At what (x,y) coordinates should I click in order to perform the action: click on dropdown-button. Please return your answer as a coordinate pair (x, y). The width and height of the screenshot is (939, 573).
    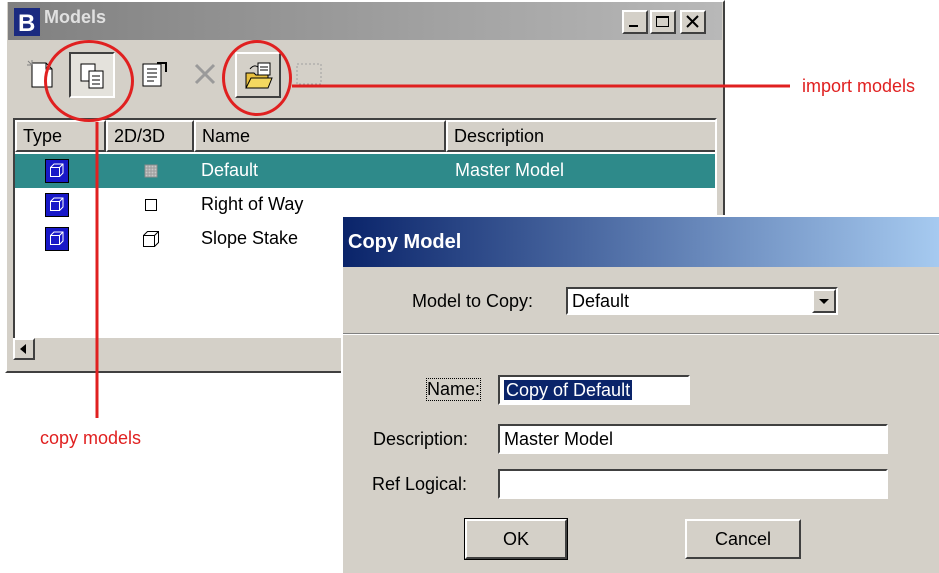
    Looking at the image, I should click on (824, 301).